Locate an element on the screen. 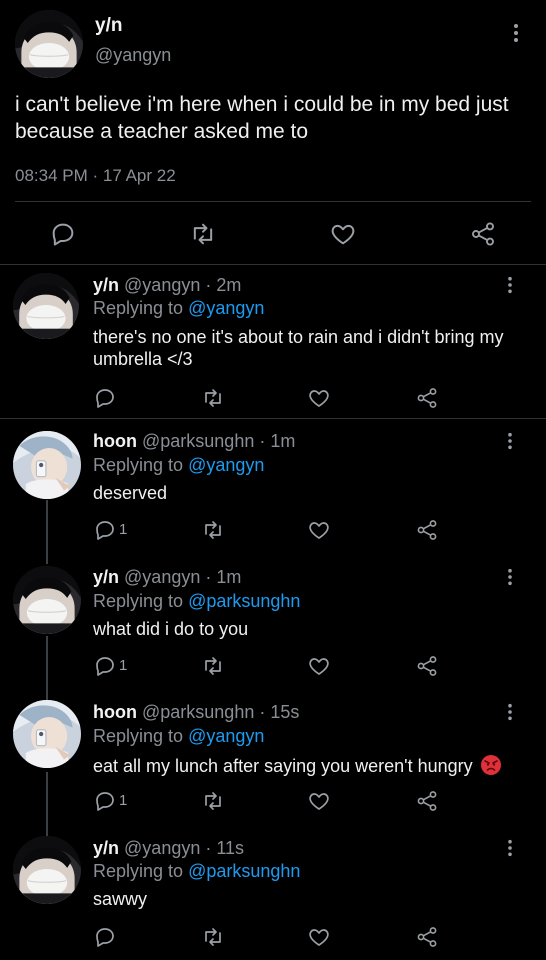  reply-text: what did i do to you is located at coordinates (171, 629).